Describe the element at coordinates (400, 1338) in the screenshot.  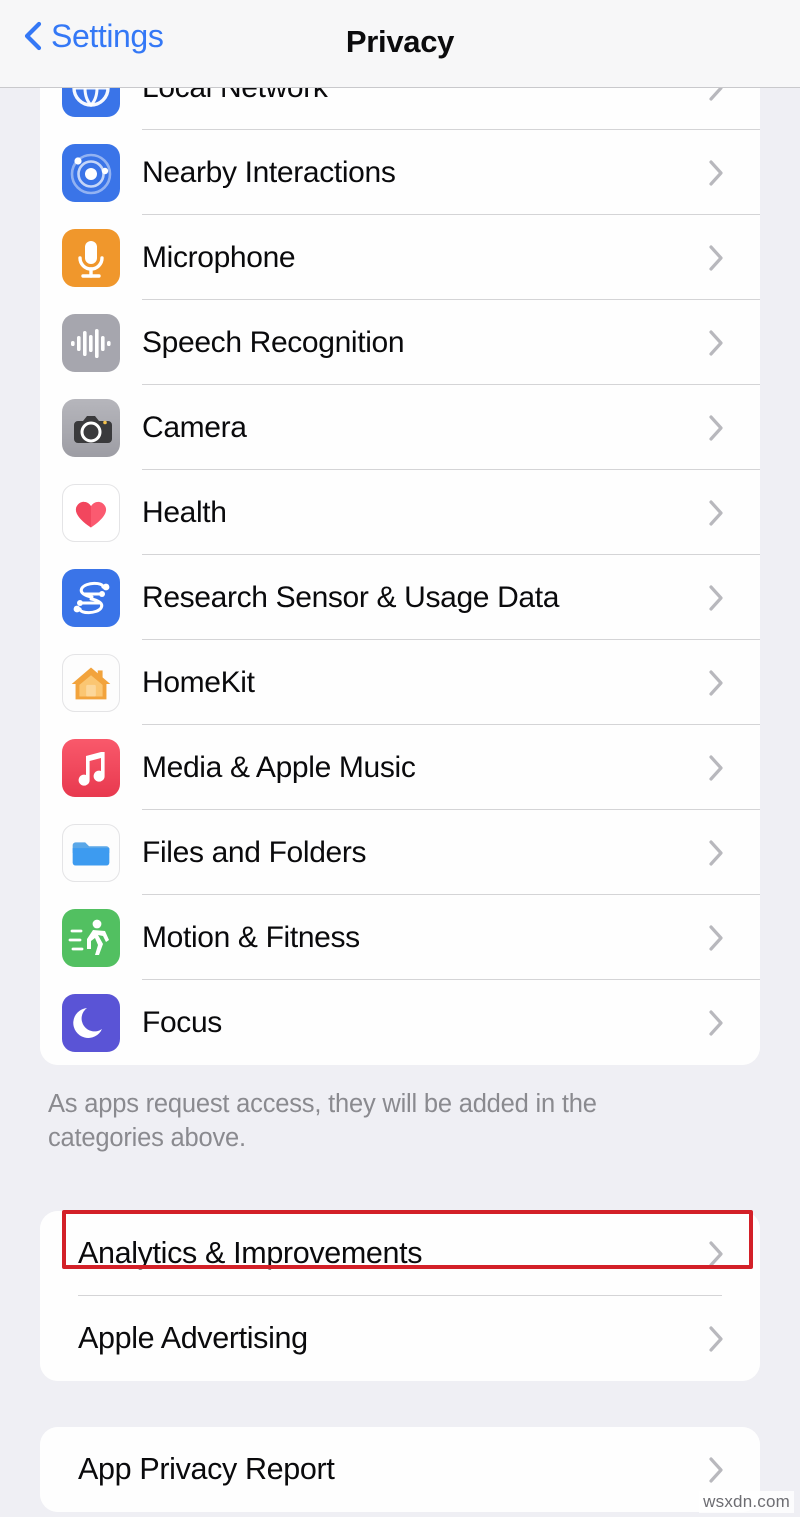
I see `settings-row-apple-advertising: Apple Advertising` at that location.